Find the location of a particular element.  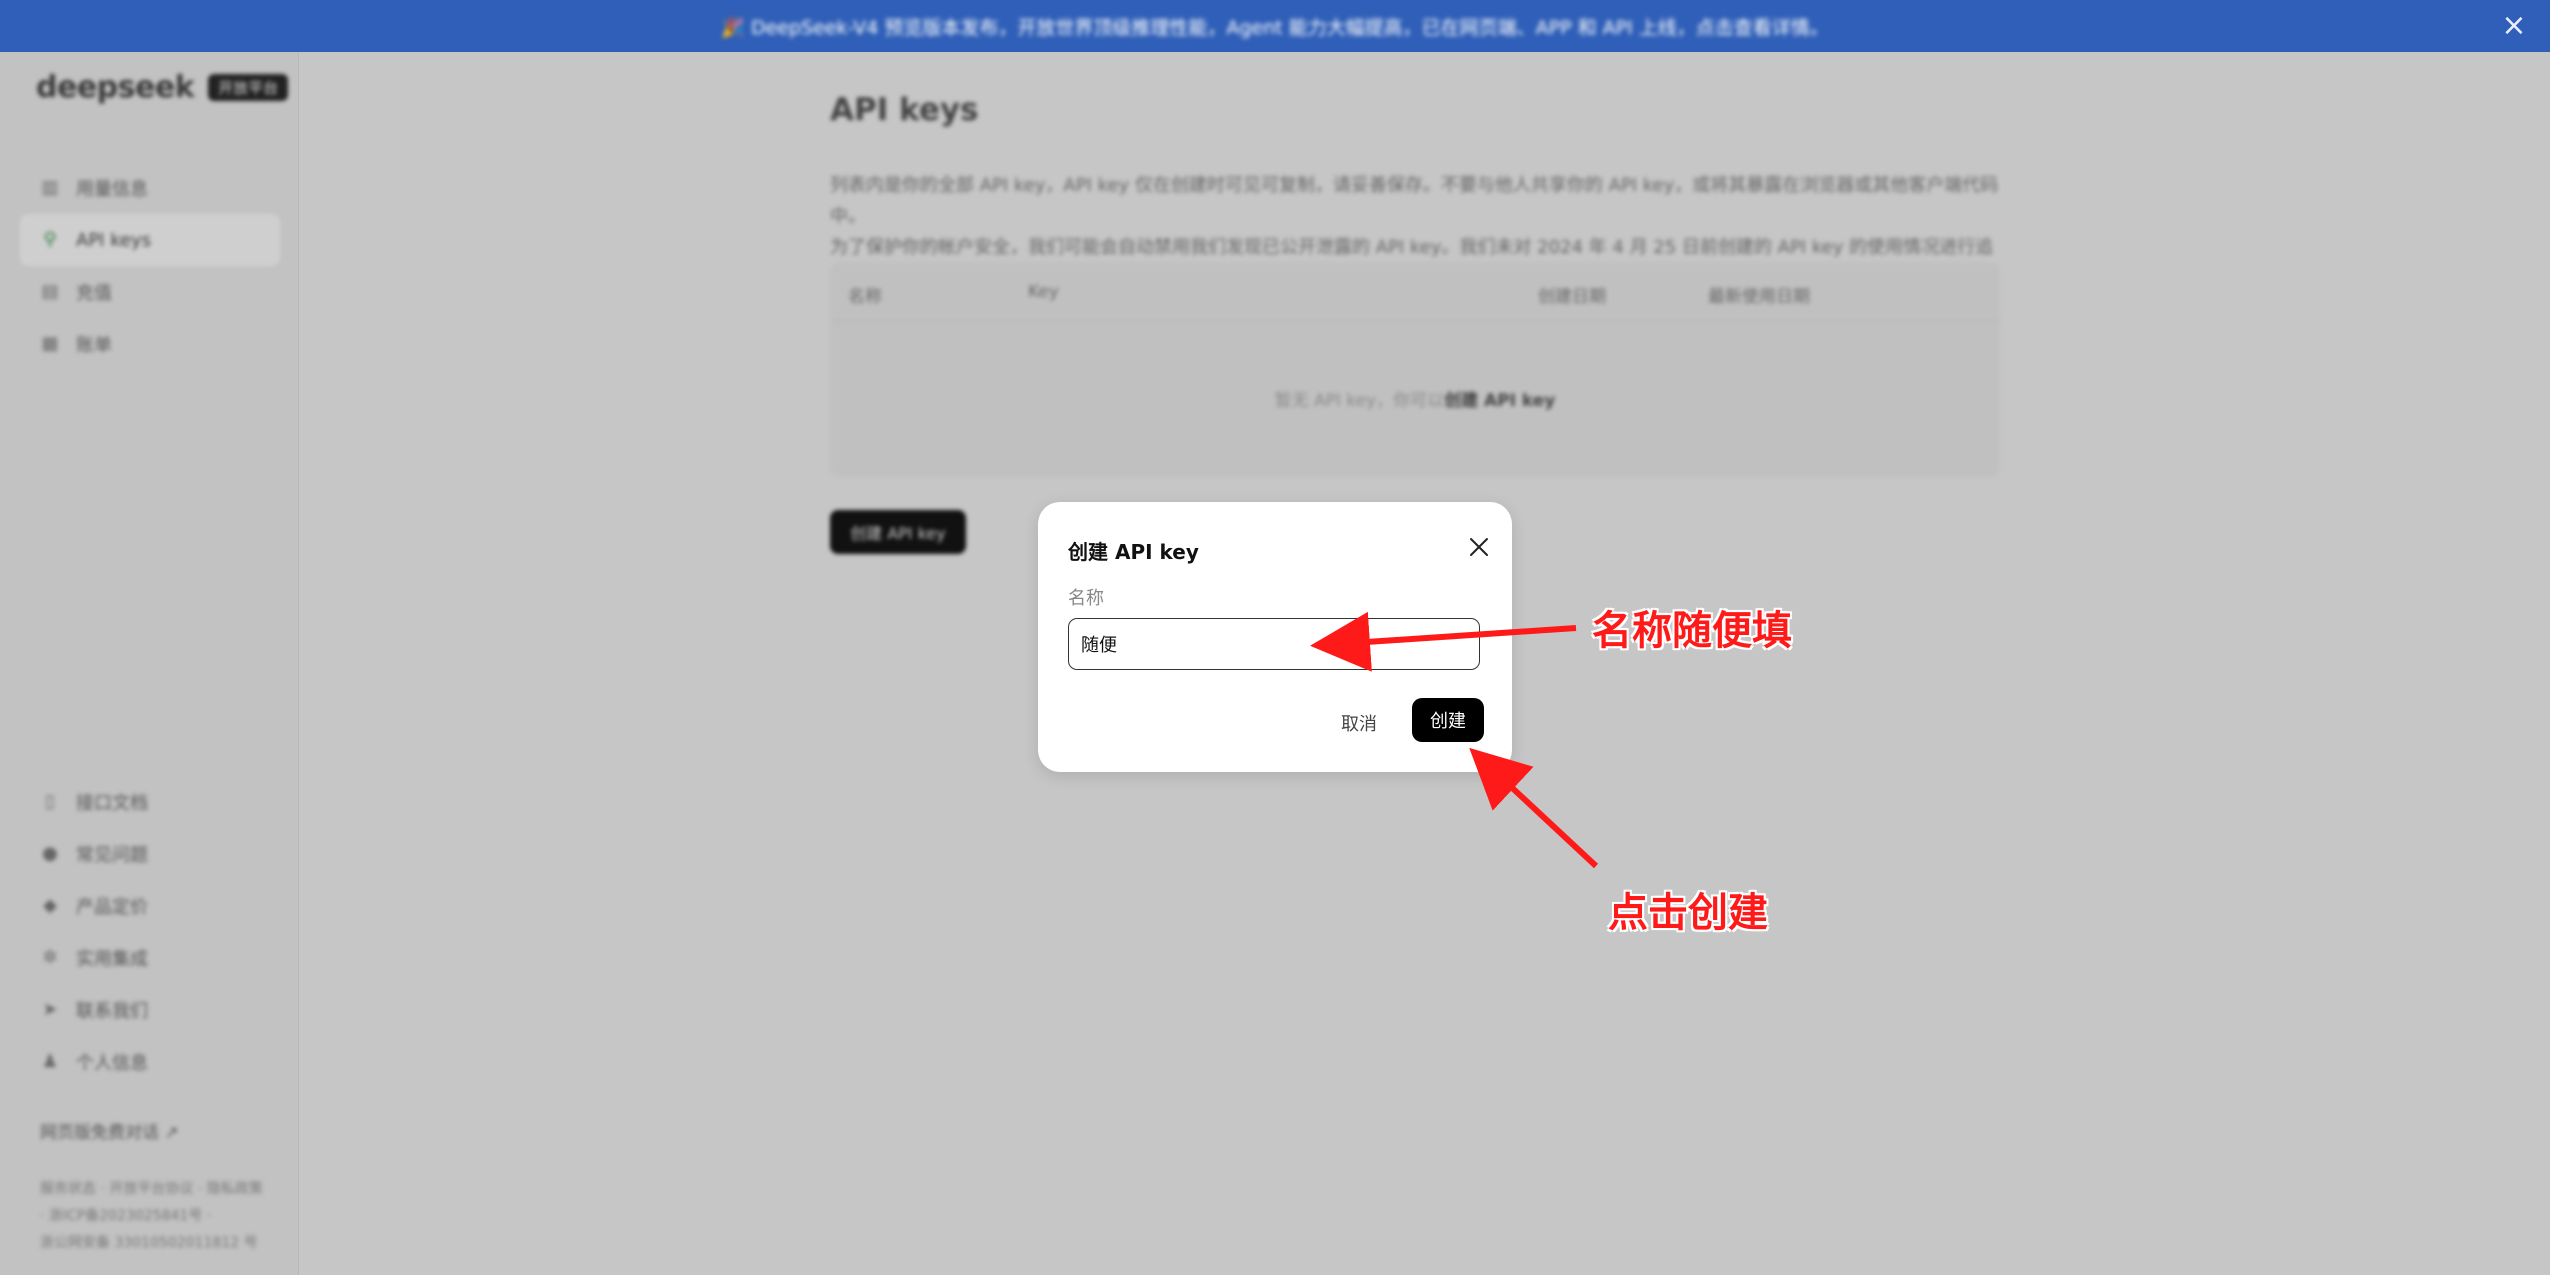

annotation-arrows is located at coordinates (1454, 740).